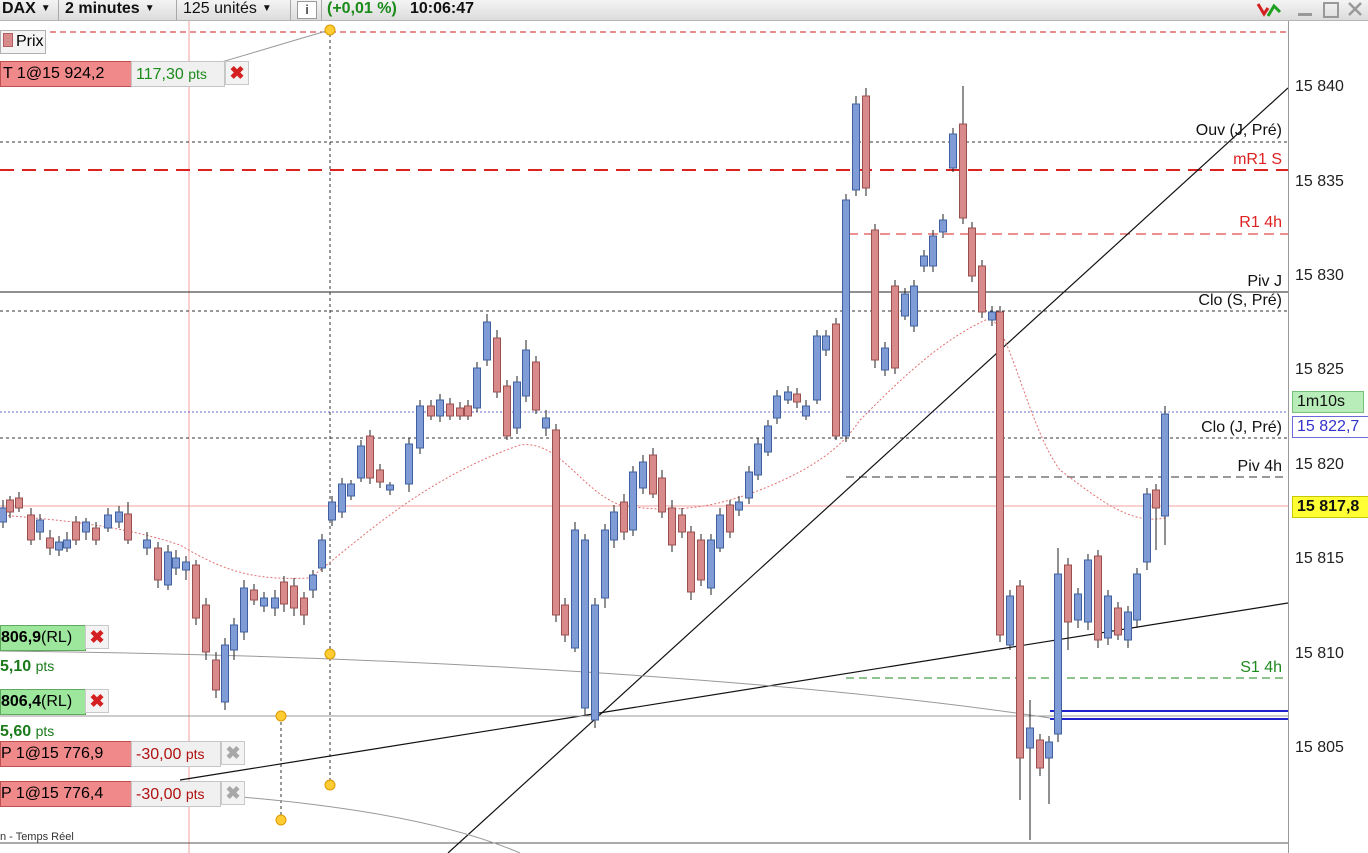  What do you see at coordinates (45, 8) in the screenshot?
I see `chevron-down-icon: ▼` at bounding box center [45, 8].